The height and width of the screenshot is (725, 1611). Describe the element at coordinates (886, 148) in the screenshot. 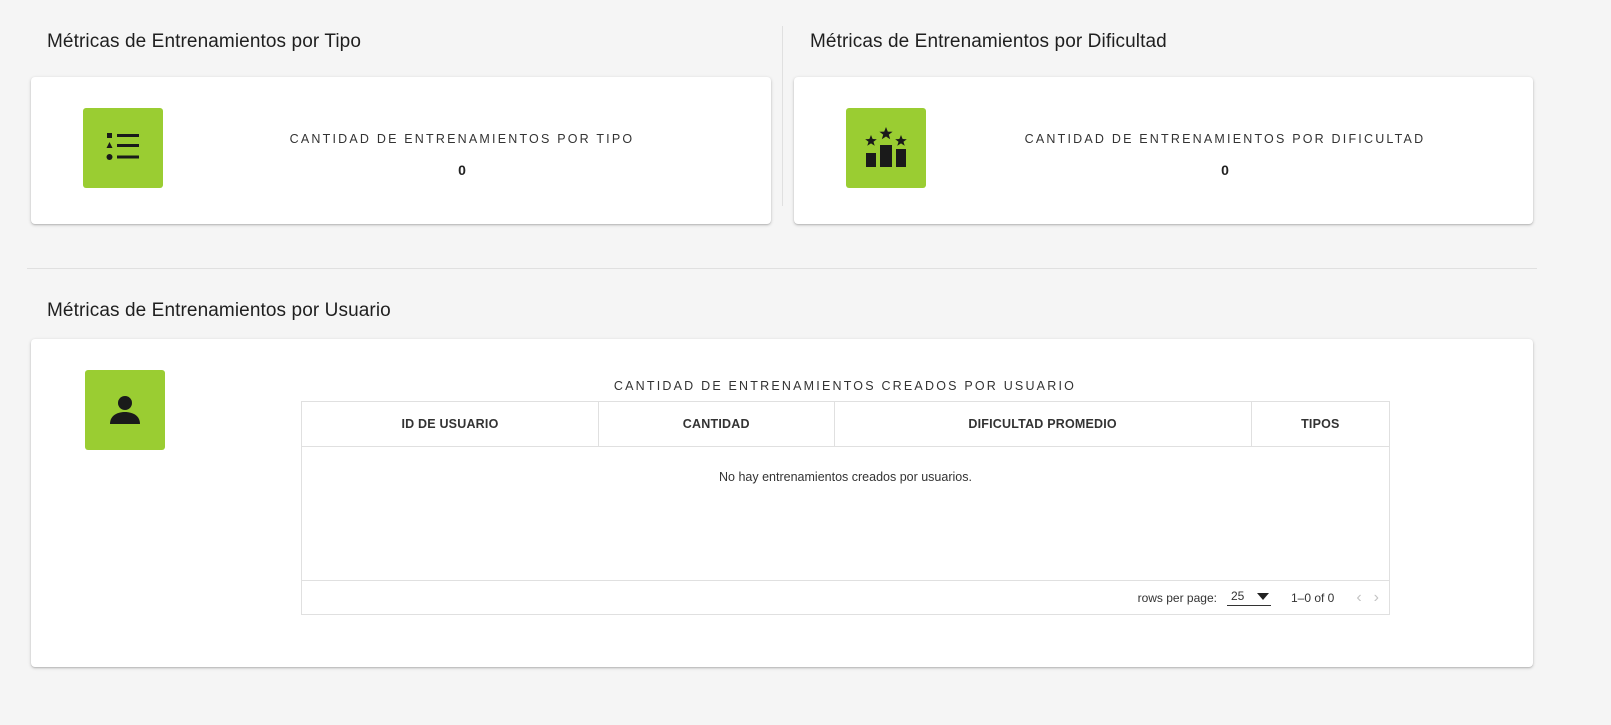

I see `podium-stars-icon` at that location.